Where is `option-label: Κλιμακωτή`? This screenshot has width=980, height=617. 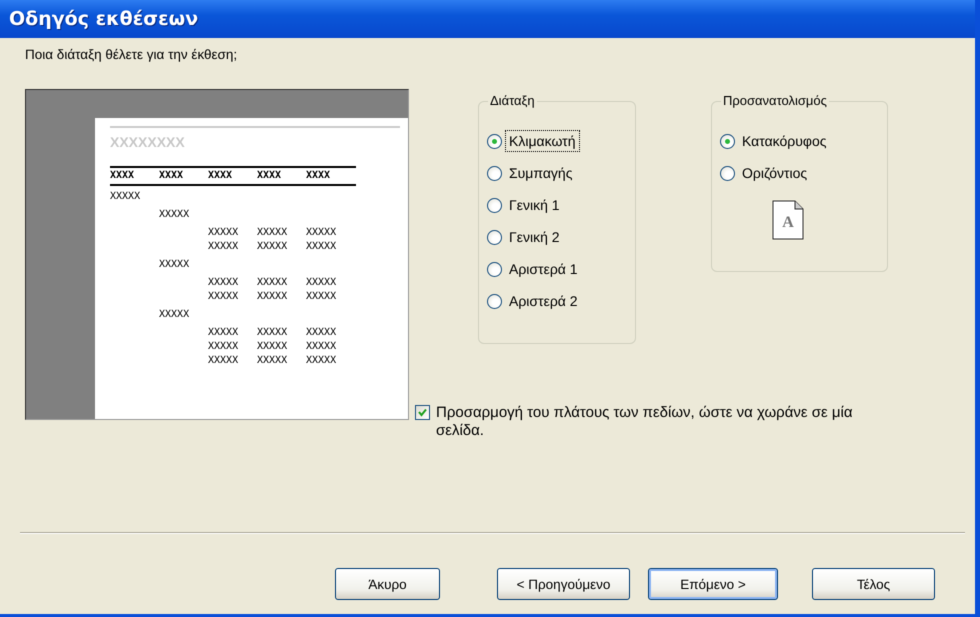 option-label: Κλιμακωτή is located at coordinates (542, 141).